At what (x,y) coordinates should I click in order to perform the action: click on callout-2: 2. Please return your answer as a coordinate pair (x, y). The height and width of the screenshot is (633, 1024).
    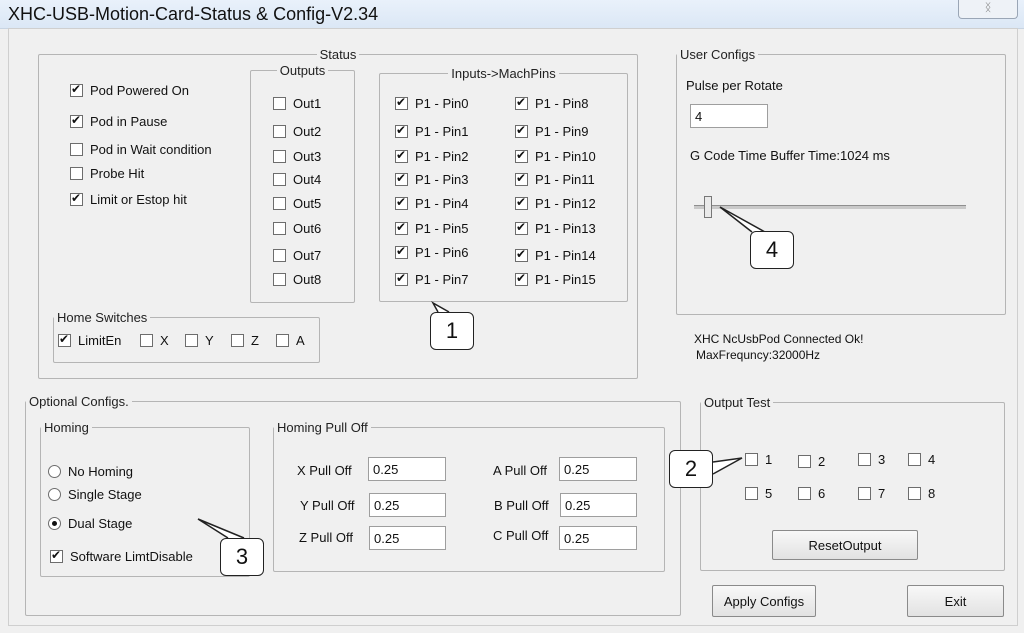
    Looking at the image, I should click on (691, 469).